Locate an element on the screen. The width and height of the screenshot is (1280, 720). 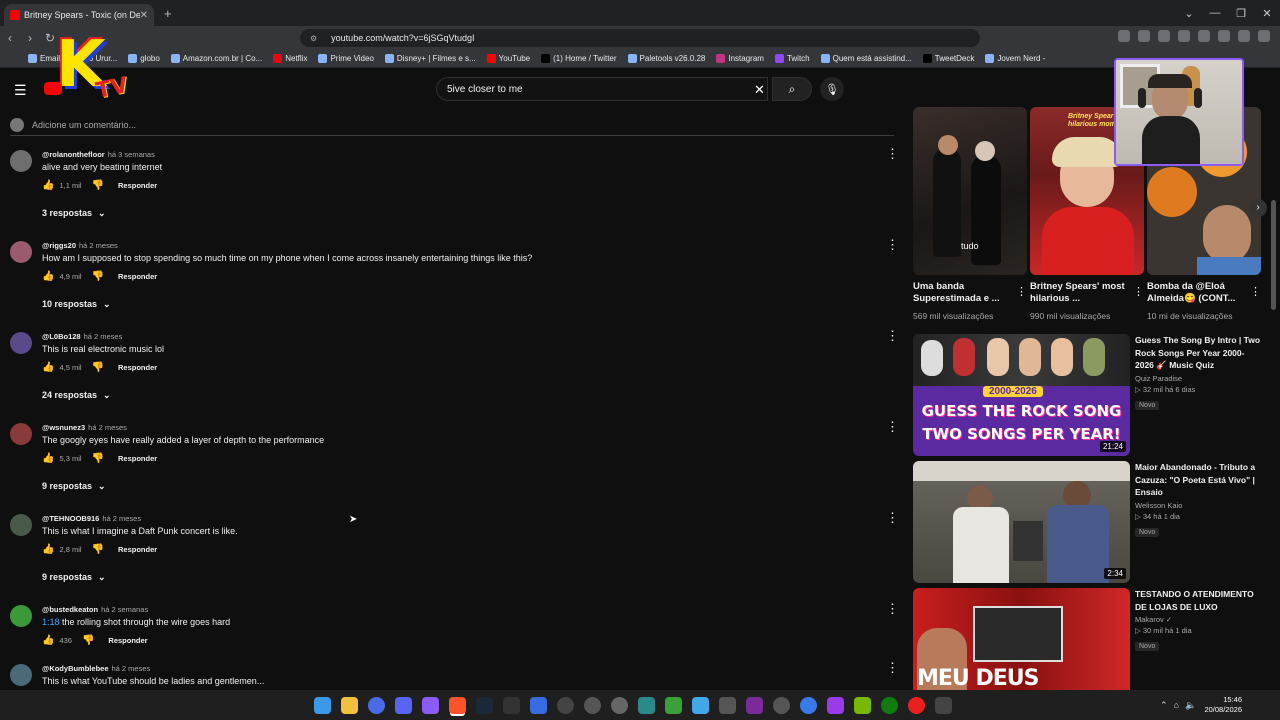
channel-name: Welisson Kaio is located at coordinates (1198, 505).